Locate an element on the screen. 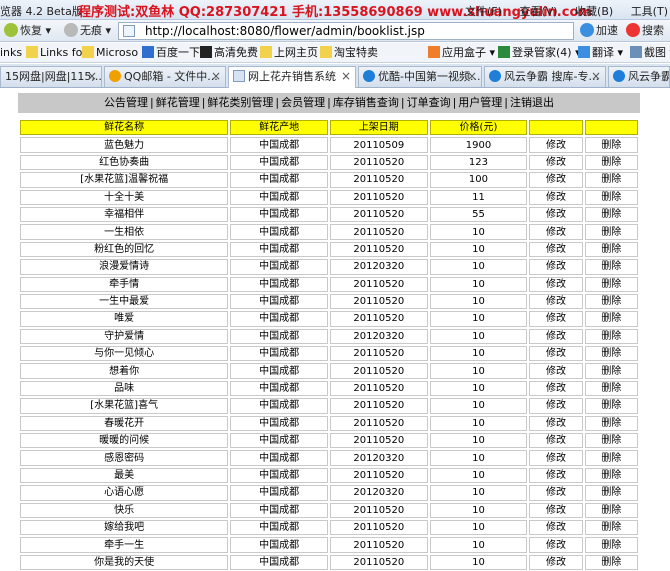 The width and height of the screenshot is (670, 571). tab-label: 风云争霸 is located at coordinates (649, 76).